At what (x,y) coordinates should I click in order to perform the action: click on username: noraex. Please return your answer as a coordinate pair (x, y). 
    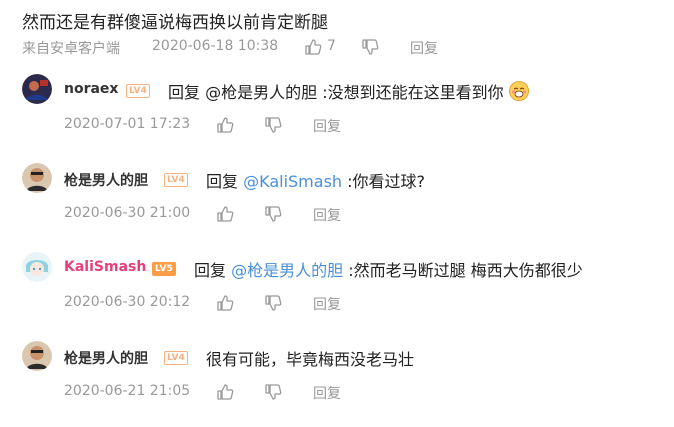
    Looking at the image, I should click on (91, 89).